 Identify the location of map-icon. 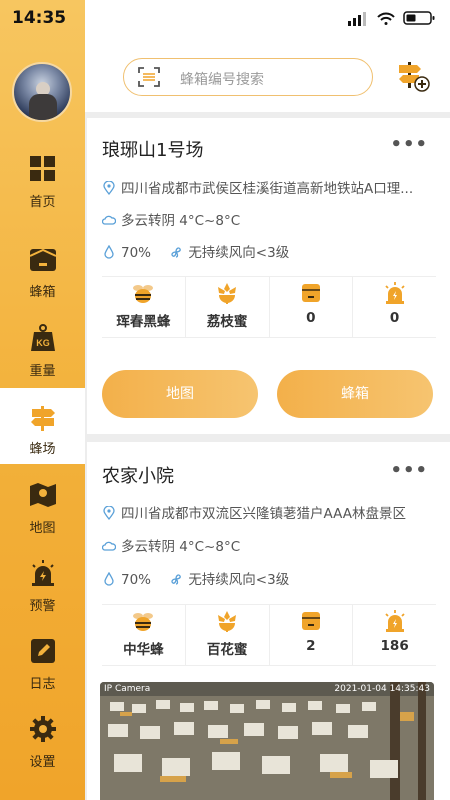
(43, 495).